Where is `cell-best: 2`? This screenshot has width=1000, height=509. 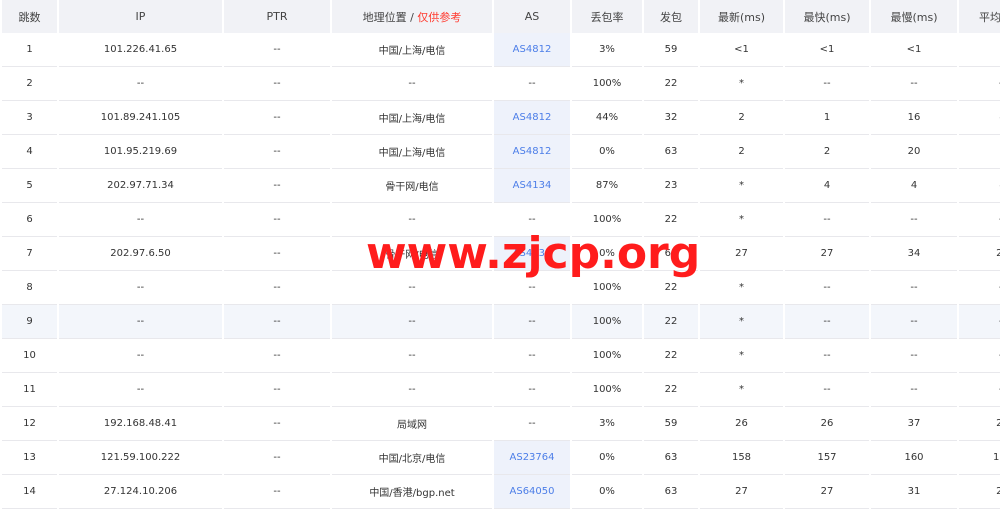
cell-best: 2 is located at coordinates (827, 152).